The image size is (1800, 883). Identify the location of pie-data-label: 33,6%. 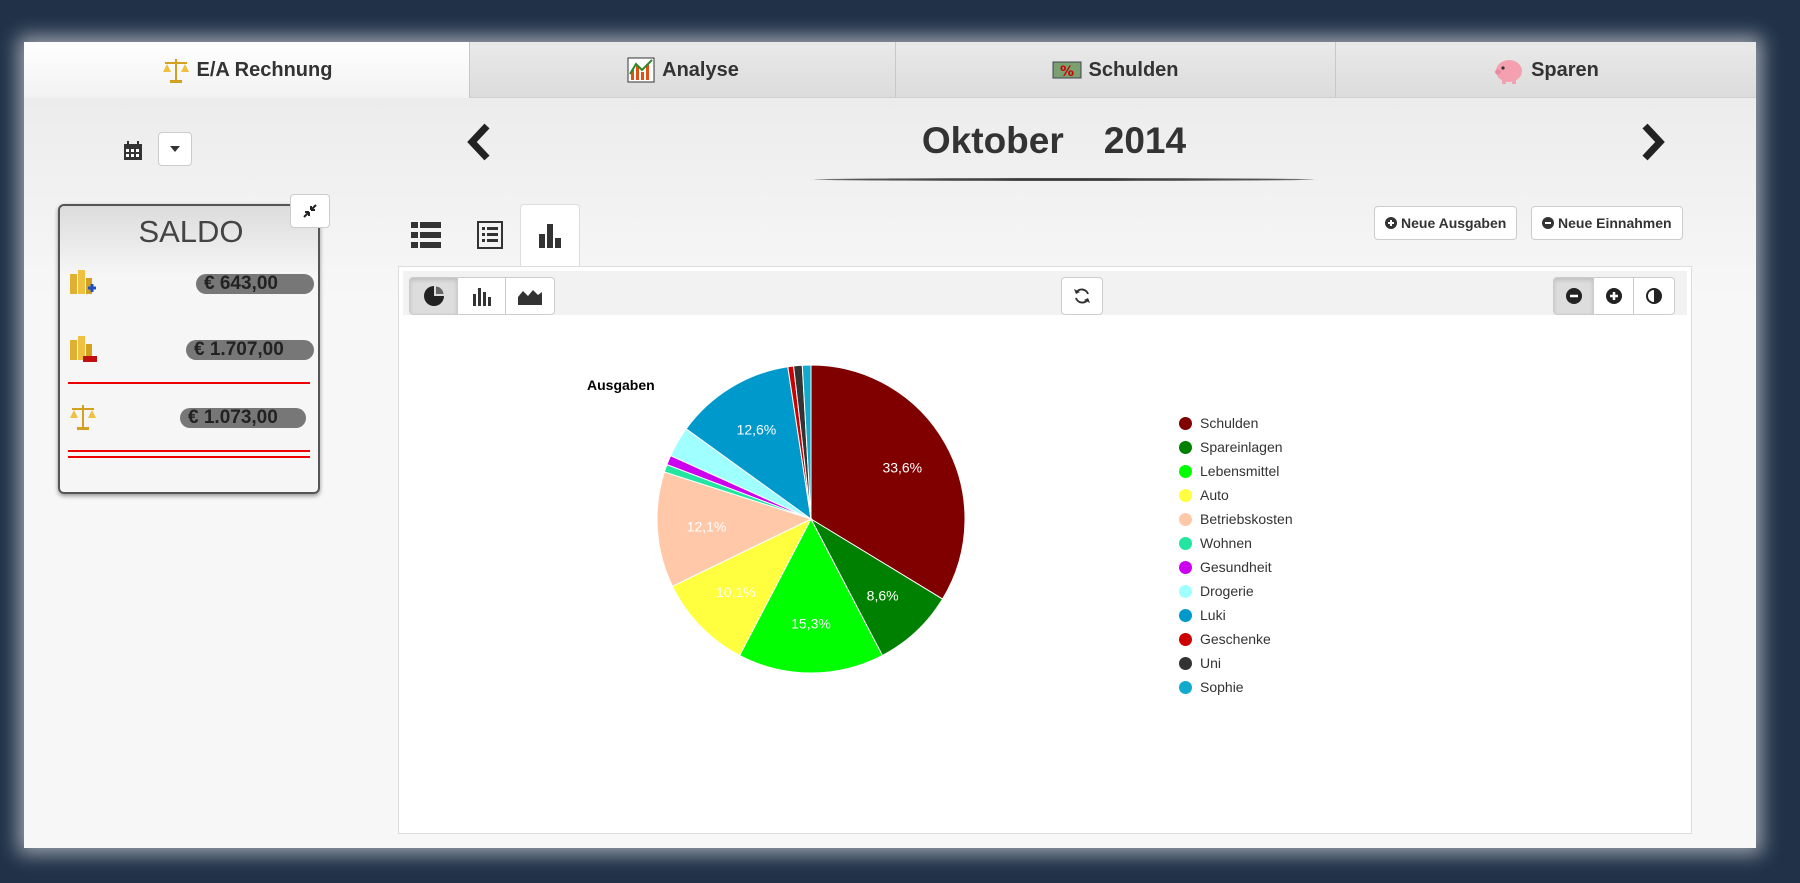
(902, 468).